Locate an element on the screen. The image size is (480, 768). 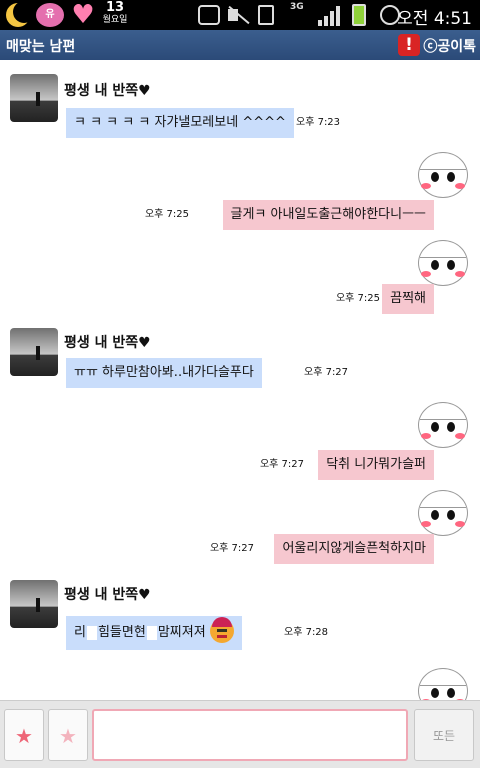
input-bar: ★ ★ 또든 is located at coordinates (240, 734).